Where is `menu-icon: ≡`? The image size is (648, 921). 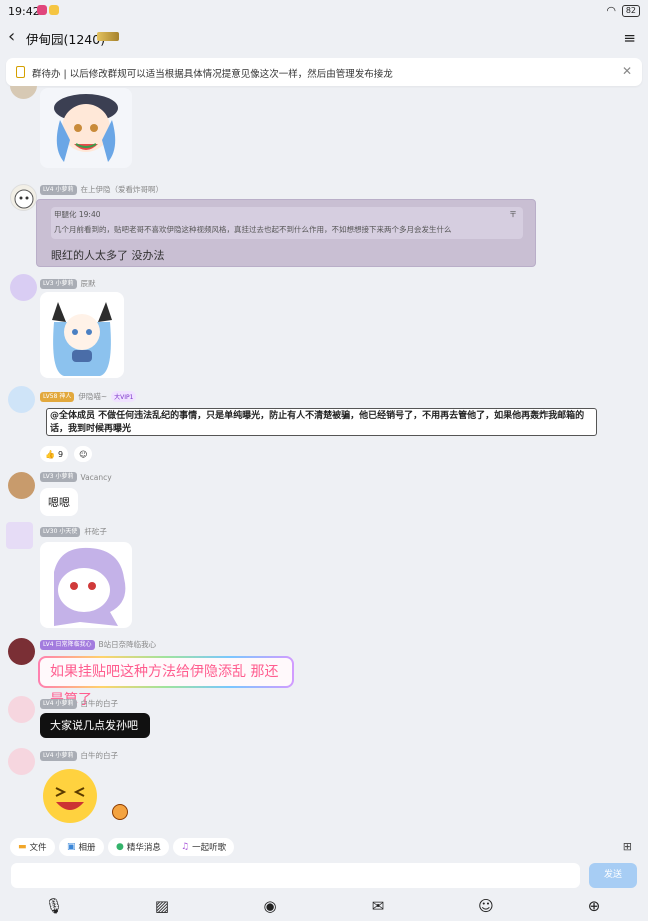 menu-icon: ≡ is located at coordinates (629, 38).